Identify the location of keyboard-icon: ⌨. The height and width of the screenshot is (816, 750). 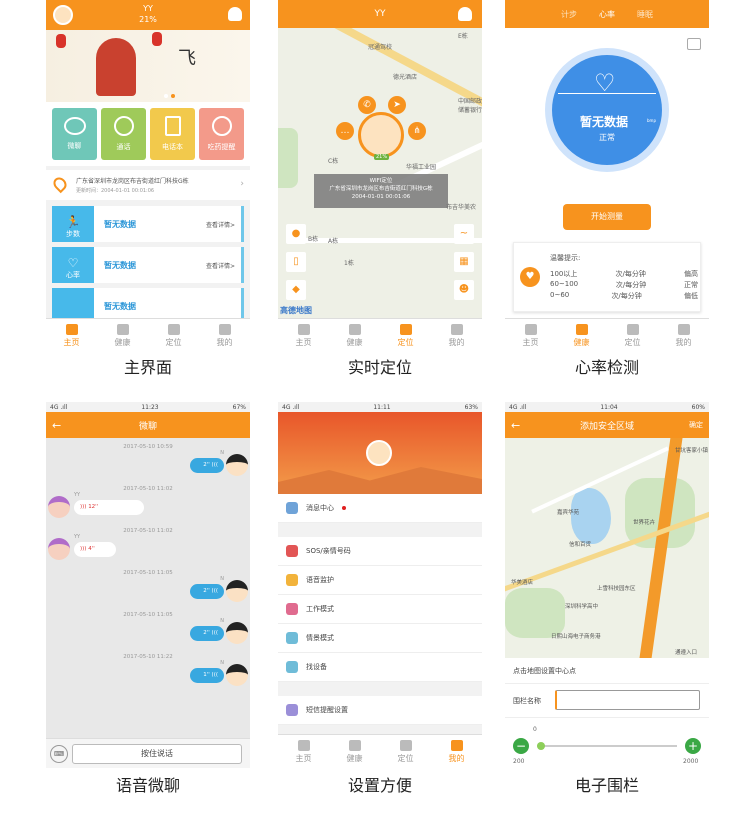
(59, 754).